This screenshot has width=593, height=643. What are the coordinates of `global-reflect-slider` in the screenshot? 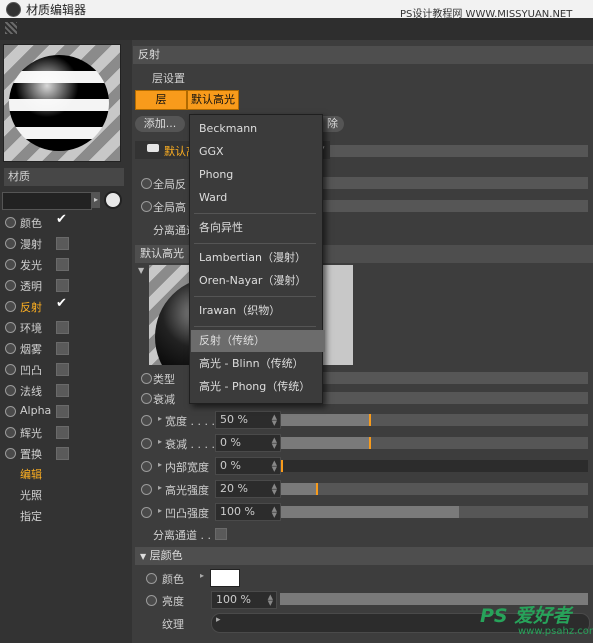 It's located at (454, 183).